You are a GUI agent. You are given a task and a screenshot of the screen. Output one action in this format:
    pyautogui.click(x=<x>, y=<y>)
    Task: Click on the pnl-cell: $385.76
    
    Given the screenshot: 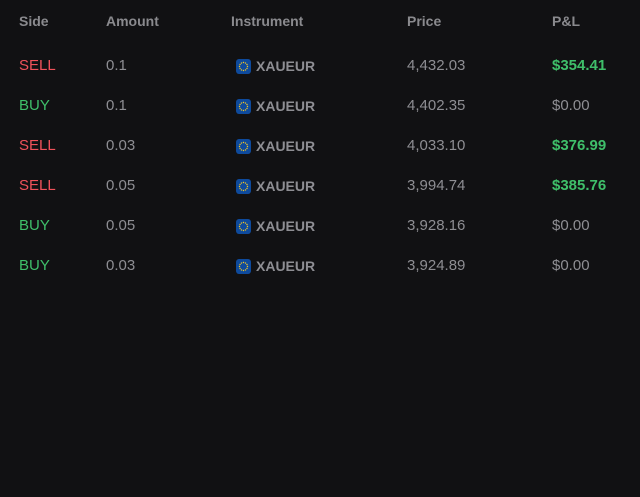 What is the action you would take?
    pyautogui.click(x=579, y=185)
    